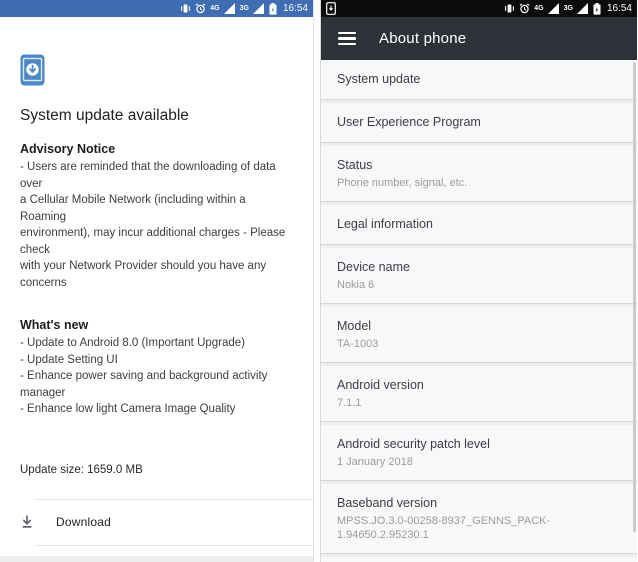 The height and width of the screenshot is (562, 638). What do you see at coordinates (156, 559) in the screenshot?
I see `screenshot-bottom-edge` at bounding box center [156, 559].